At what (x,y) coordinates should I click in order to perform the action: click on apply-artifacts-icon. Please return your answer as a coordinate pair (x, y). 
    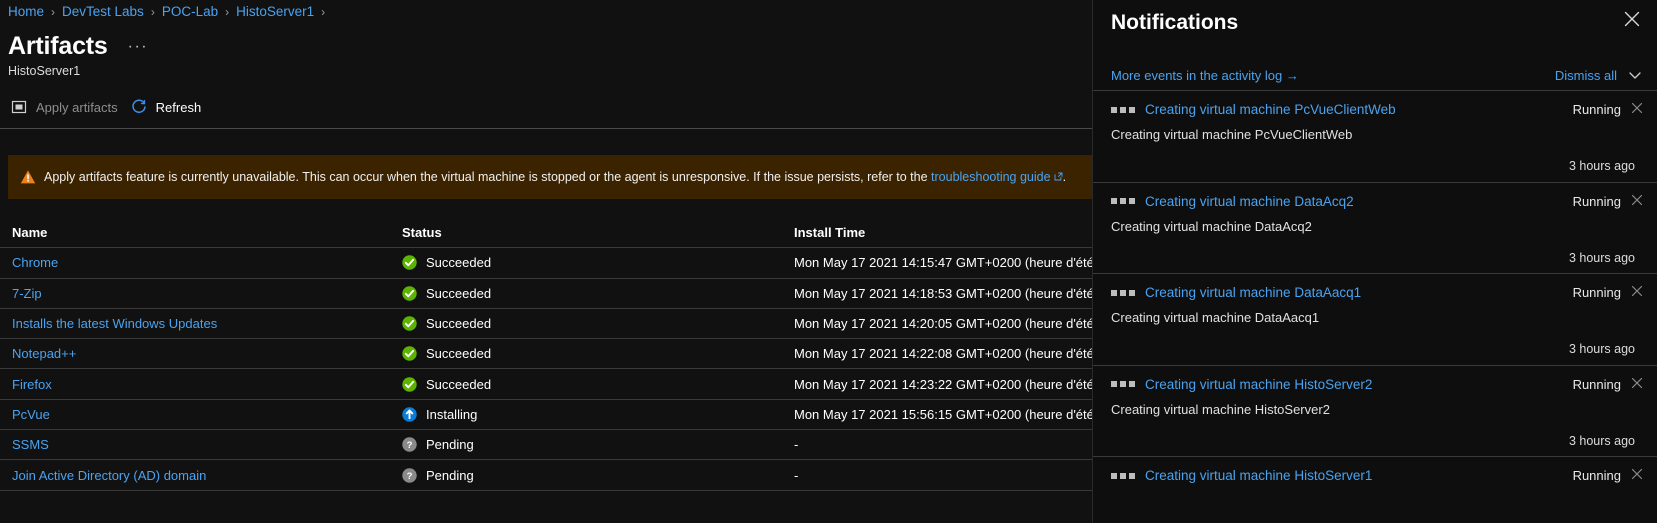
    Looking at the image, I should click on (19, 107).